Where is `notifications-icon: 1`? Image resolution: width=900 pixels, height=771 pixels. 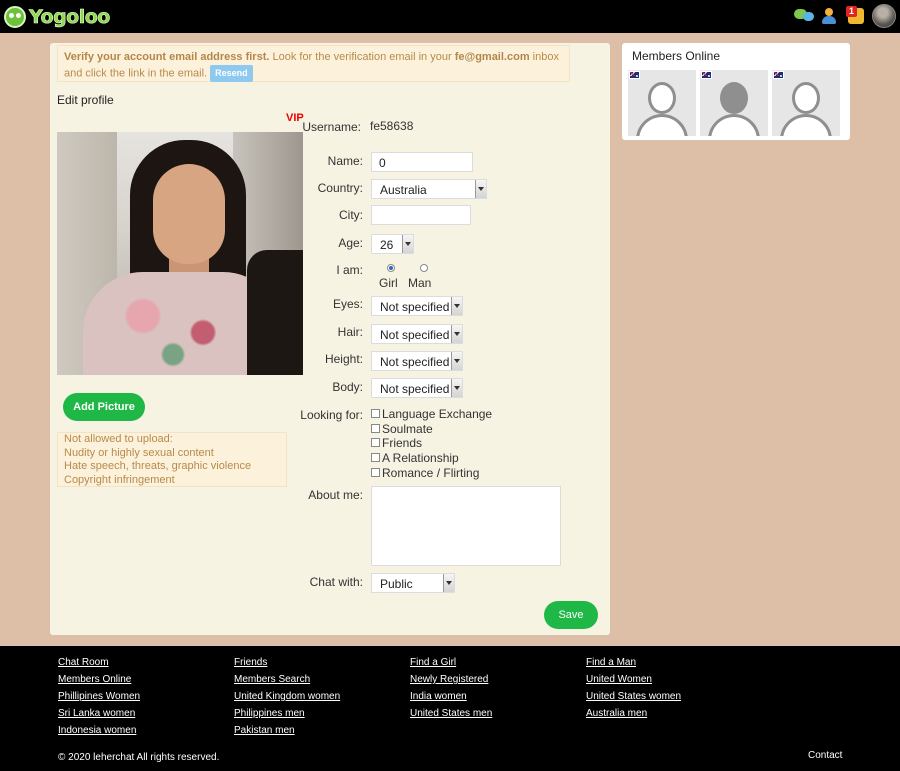 notifications-icon: 1 is located at coordinates (856, 16).